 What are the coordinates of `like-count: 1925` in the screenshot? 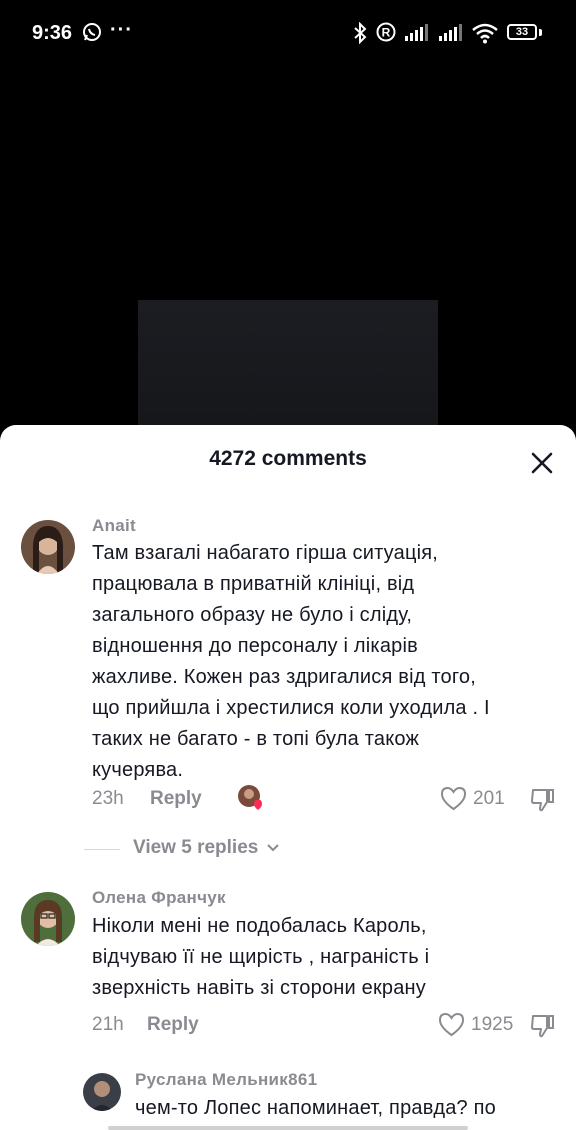 It's located at (492, 1024).